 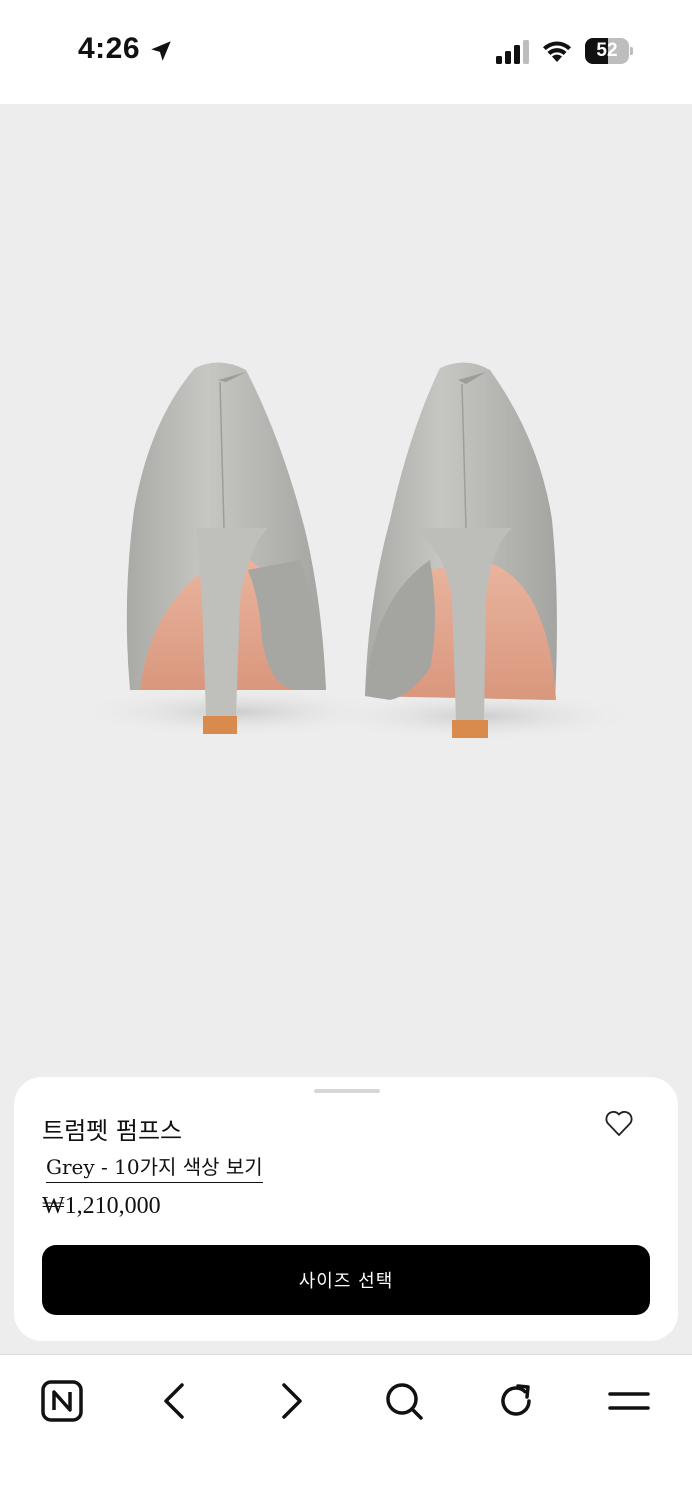 I want to click on sheet-handle, so click(x=347, y=1091).